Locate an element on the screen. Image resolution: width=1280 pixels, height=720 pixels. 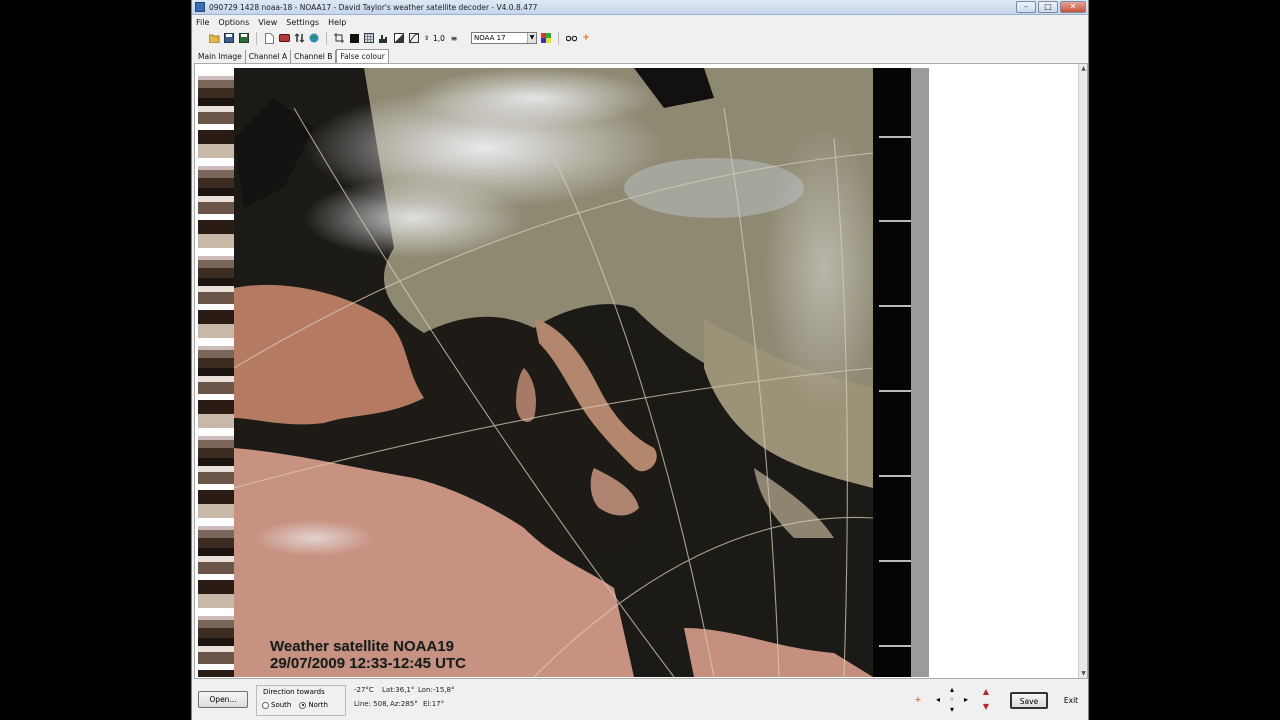
pan-right-icon: ▸ is located at coordinates (966, 700).